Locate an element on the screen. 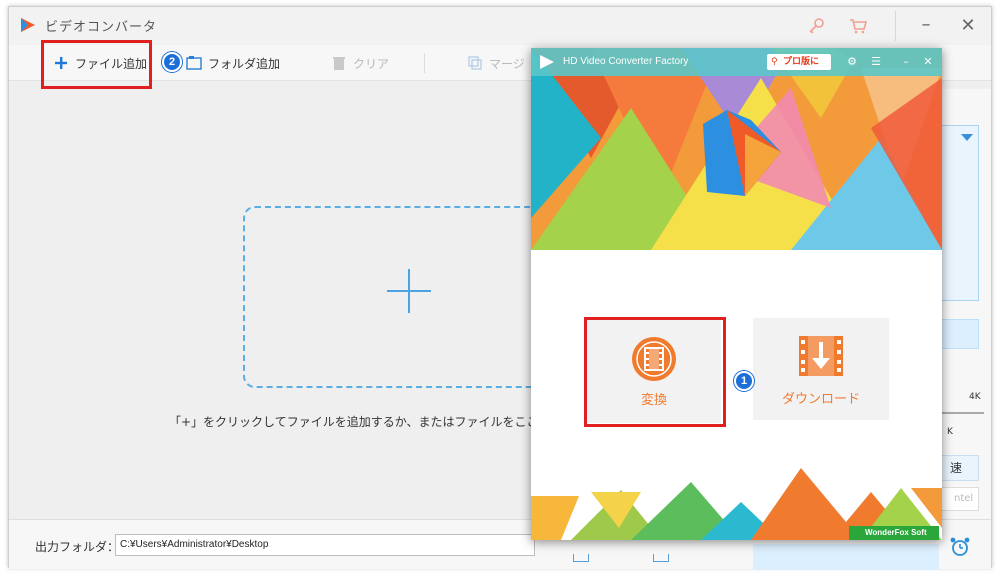 The height and width of the screenshot is (576, 1000). upgrade-pro-button: ⚲ プロ版に is located at coordinates (799, 62).